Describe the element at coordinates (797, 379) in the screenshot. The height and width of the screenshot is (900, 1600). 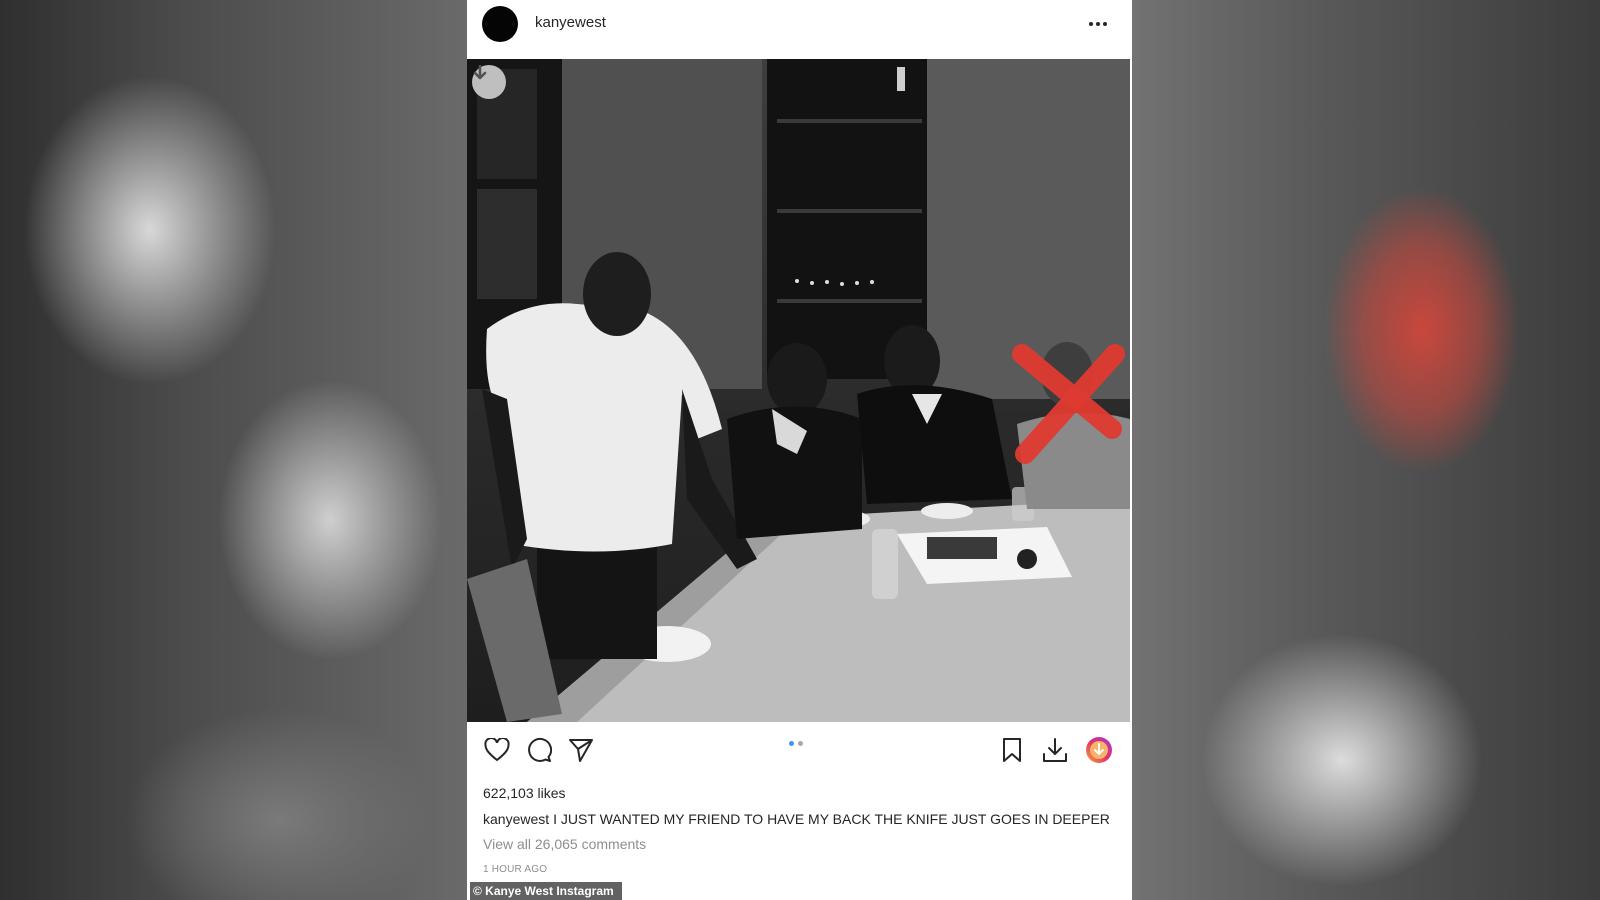
I see `person-peace-sign` at that location.